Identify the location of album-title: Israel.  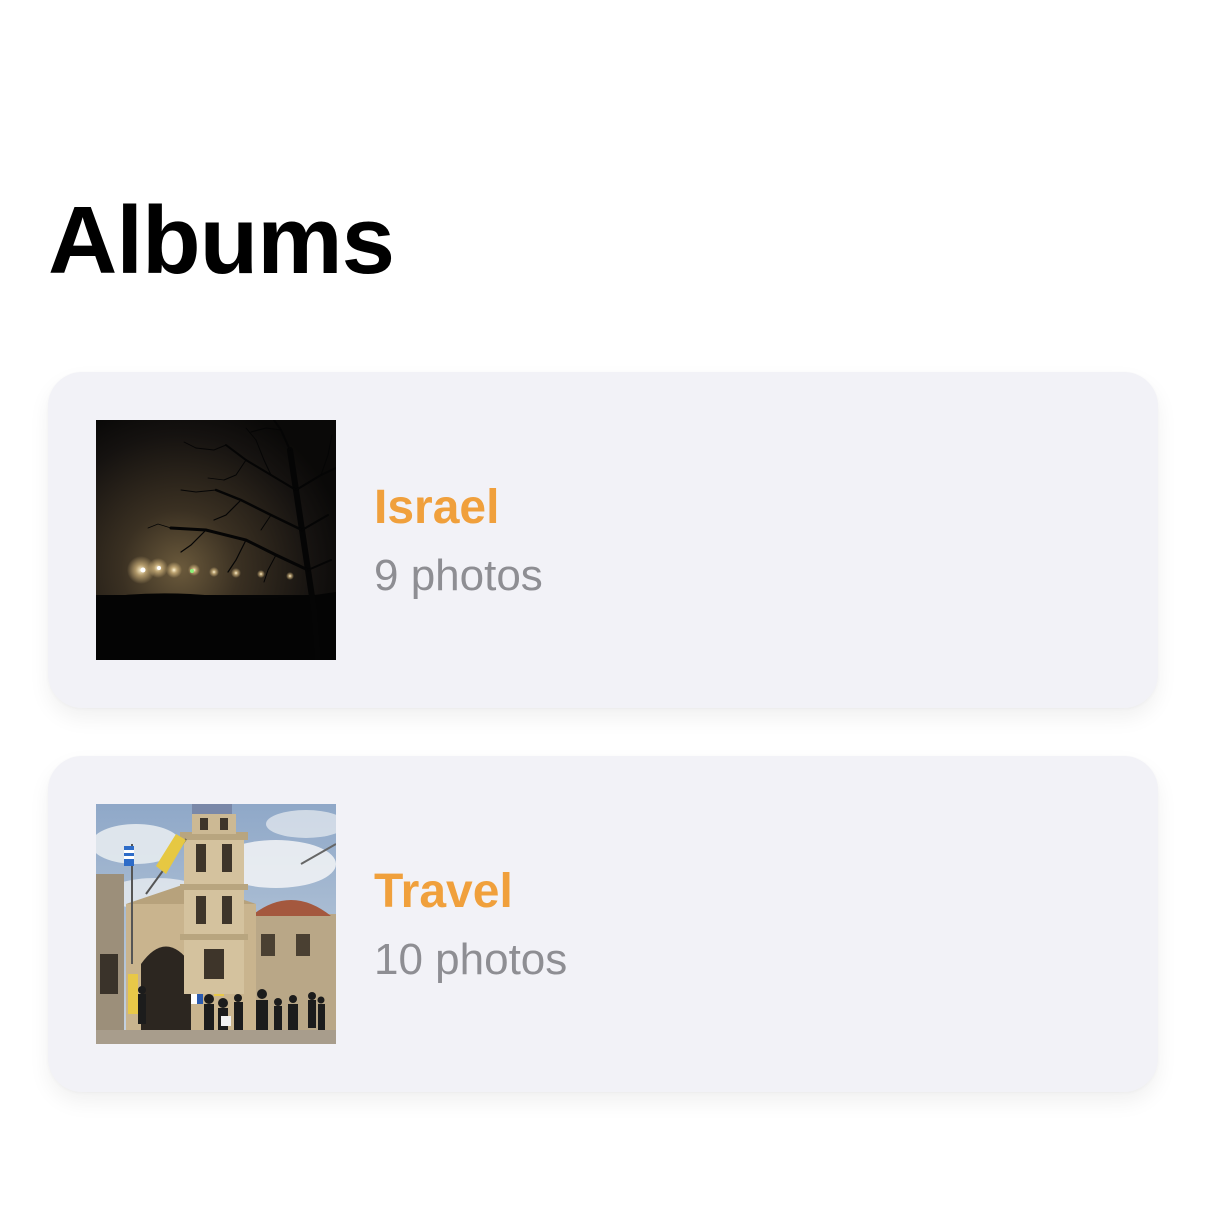
(437, 507).